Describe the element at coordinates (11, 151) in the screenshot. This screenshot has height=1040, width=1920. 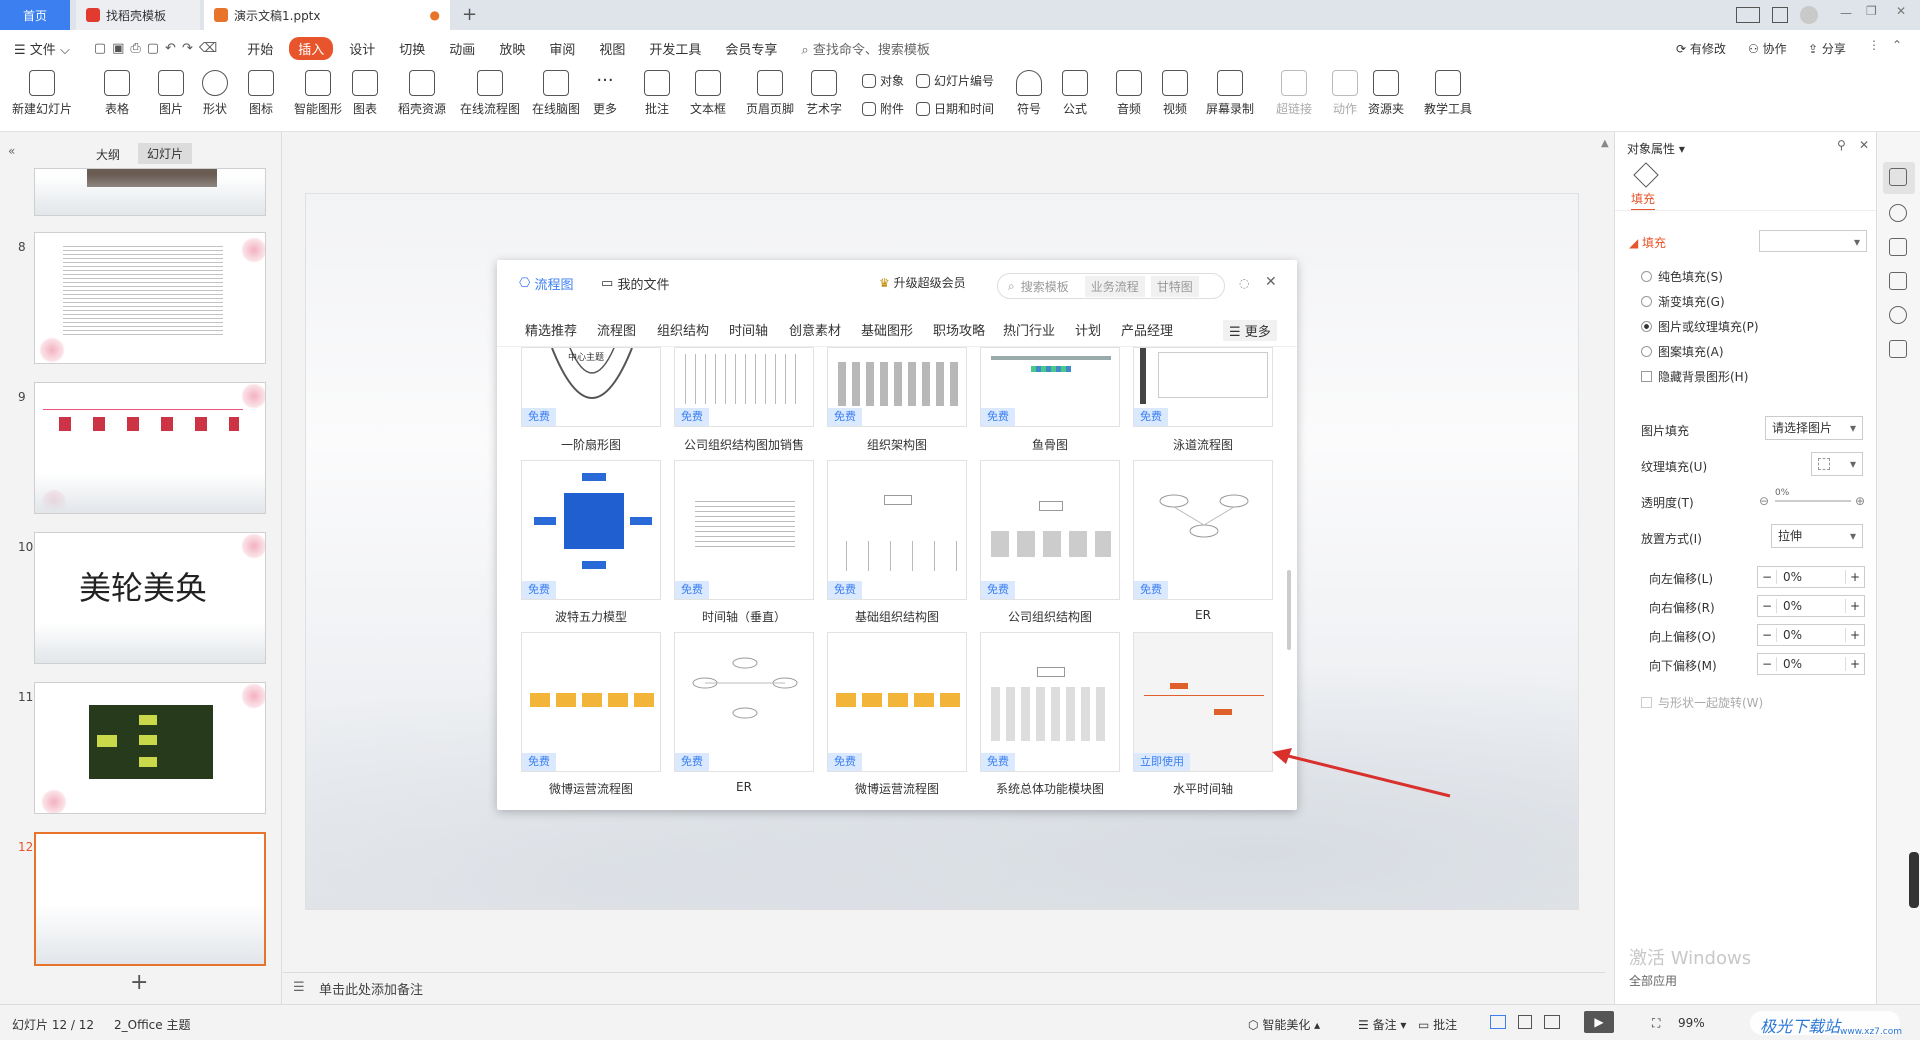
I see `collapse-panel-icon: «` at that location.